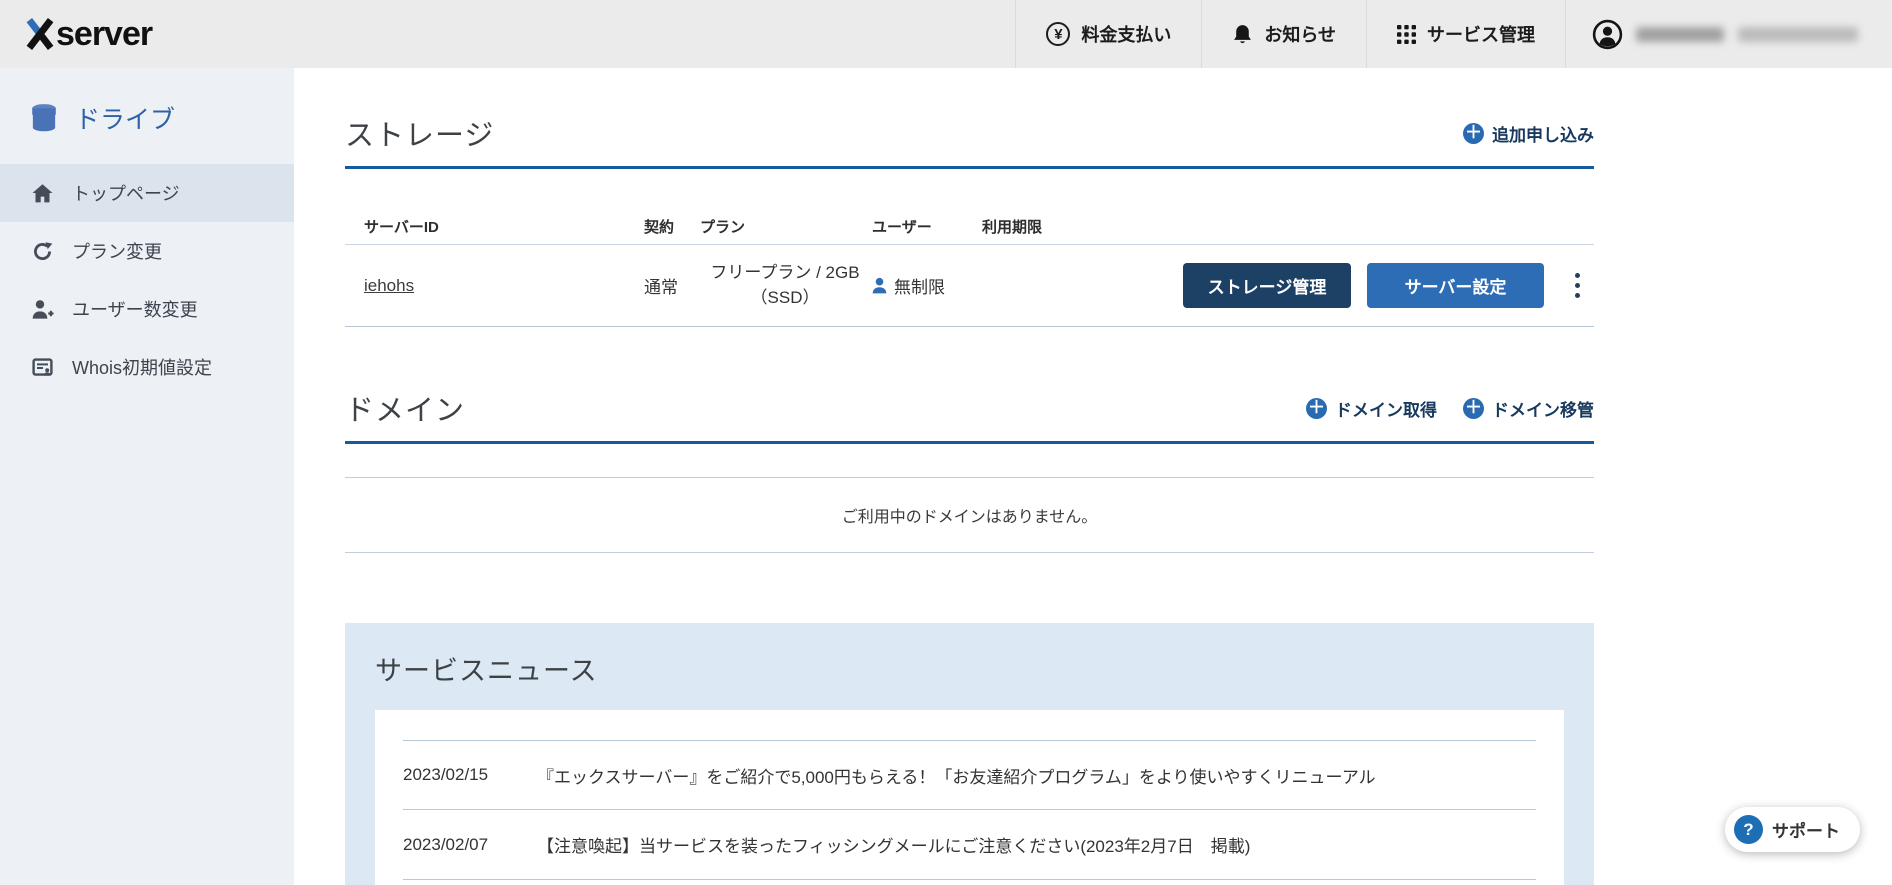 The image size is (1892, 885). What do you see at coordinates (969, 515) in the screenshot?
I see `domain-empty-message: ご利用中のドメインはありません。` at bounding box center [969, 515].